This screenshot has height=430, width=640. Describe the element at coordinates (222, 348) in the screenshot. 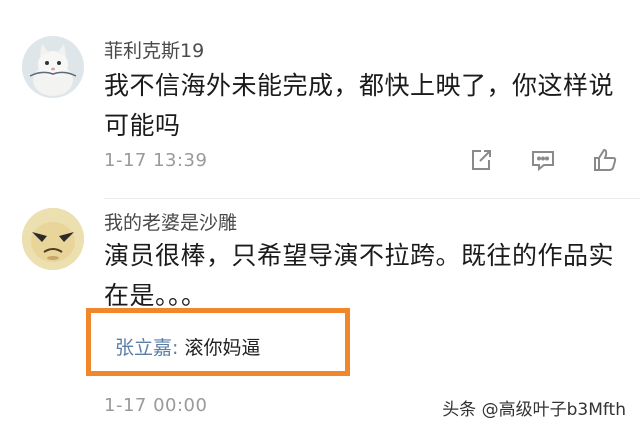

I see `reply-text: 滚你妈逼` at that location.